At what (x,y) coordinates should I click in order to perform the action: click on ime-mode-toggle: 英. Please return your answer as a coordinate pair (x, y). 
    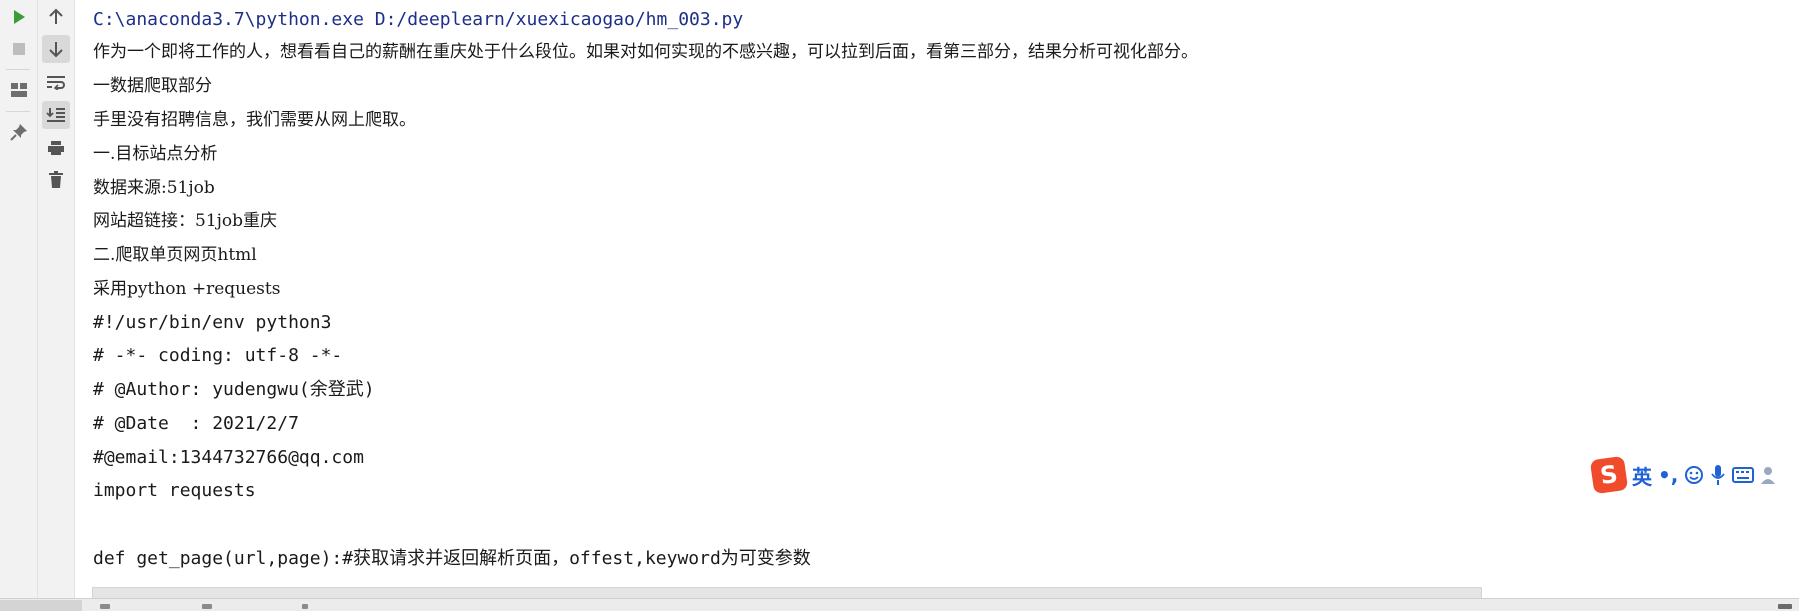
    Looking at the image, I should click on (1642, 475).